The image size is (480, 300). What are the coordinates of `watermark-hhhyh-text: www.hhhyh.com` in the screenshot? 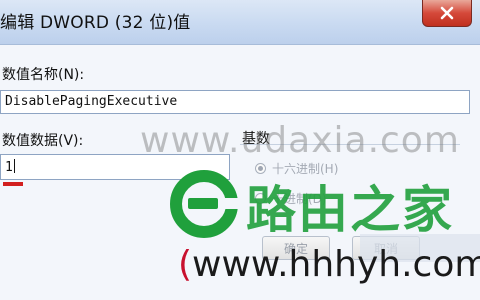 It's located at (336, 264).